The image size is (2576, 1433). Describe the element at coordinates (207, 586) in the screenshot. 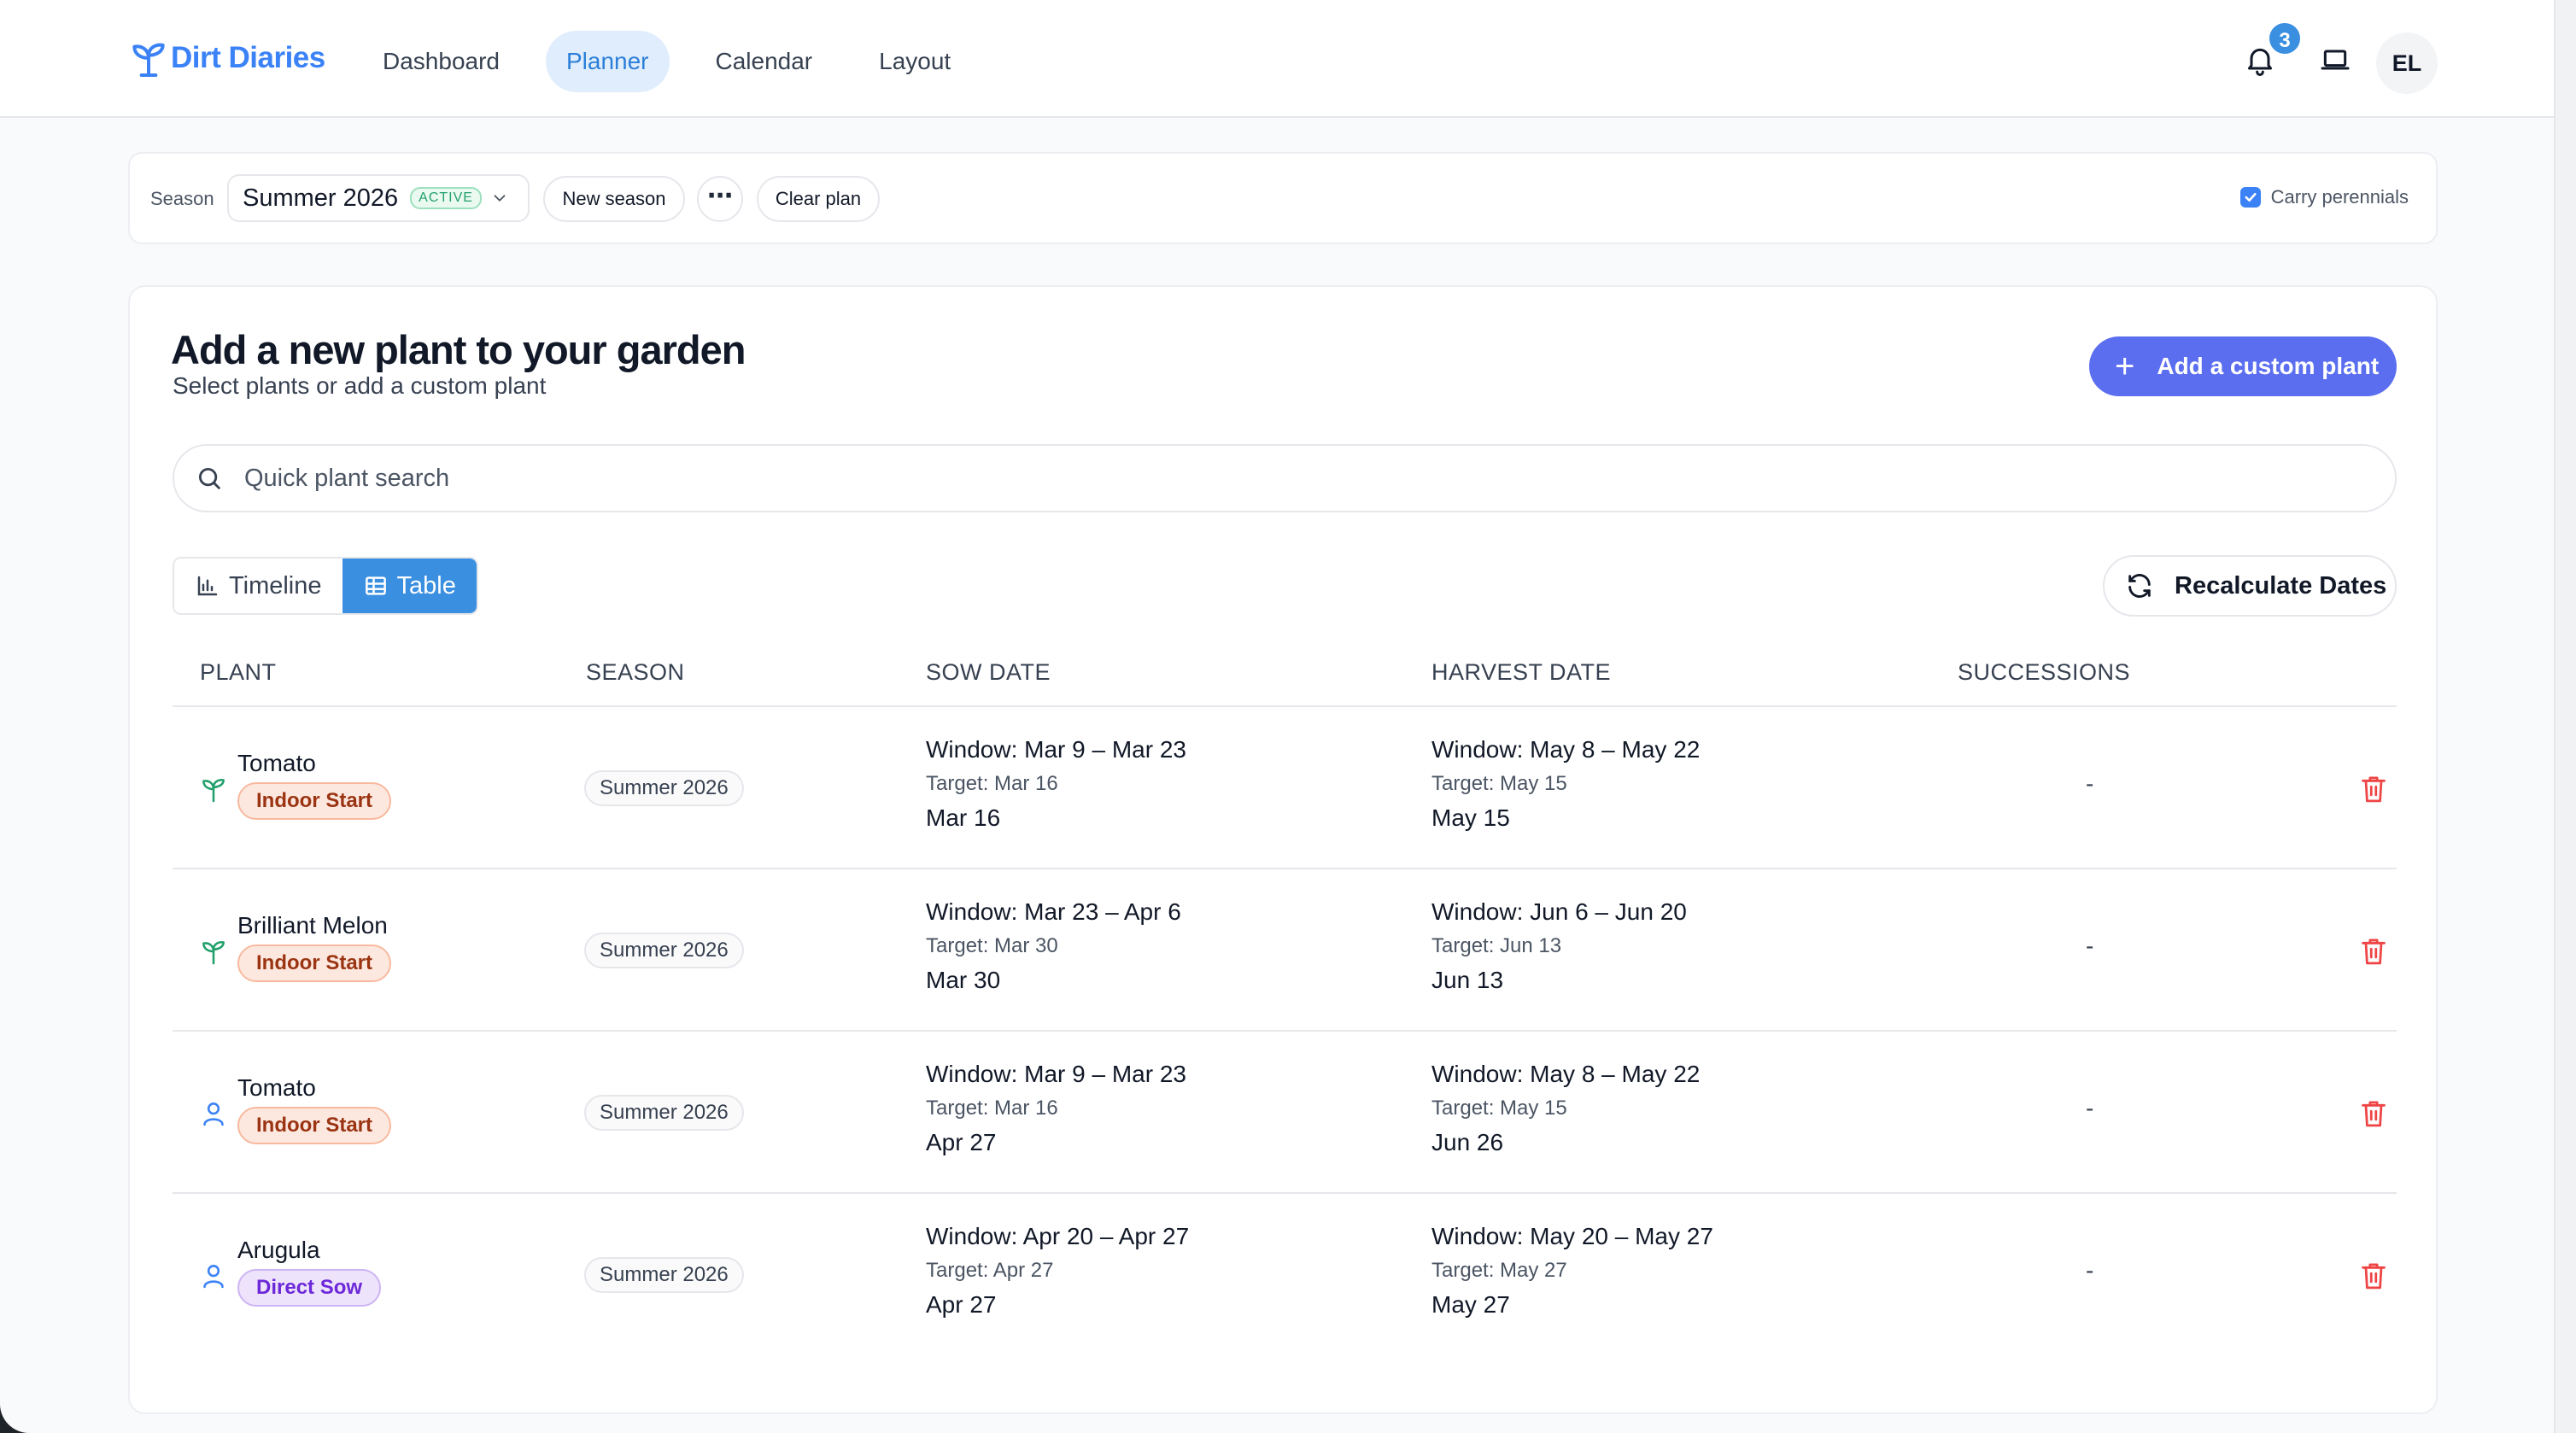

I see `bar-chart-icon` at that location.